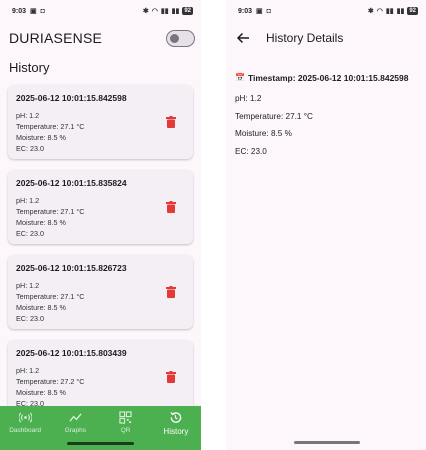  Describe the element at coordinates (56, 38) in the screenshot. I see `app-title: DURIASENSE` at that location.